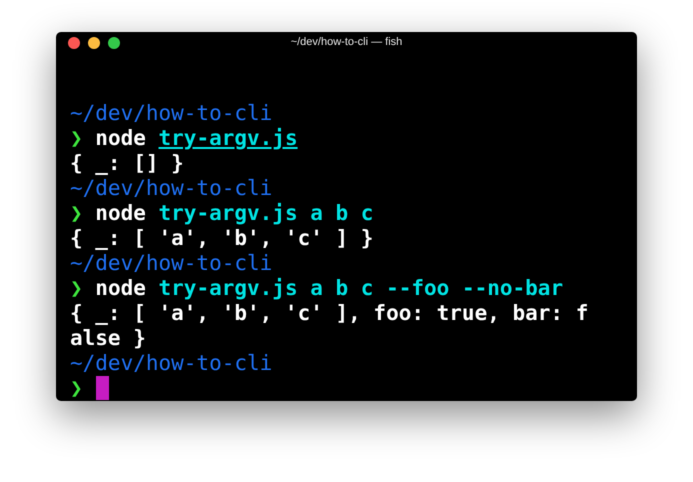 This screenshot has width=693, height=482. Describe the element at coordinates (361, 288) in the screenshot. I see `command-arguments: try-argv.js a b c --foo --no-bar` at that location.